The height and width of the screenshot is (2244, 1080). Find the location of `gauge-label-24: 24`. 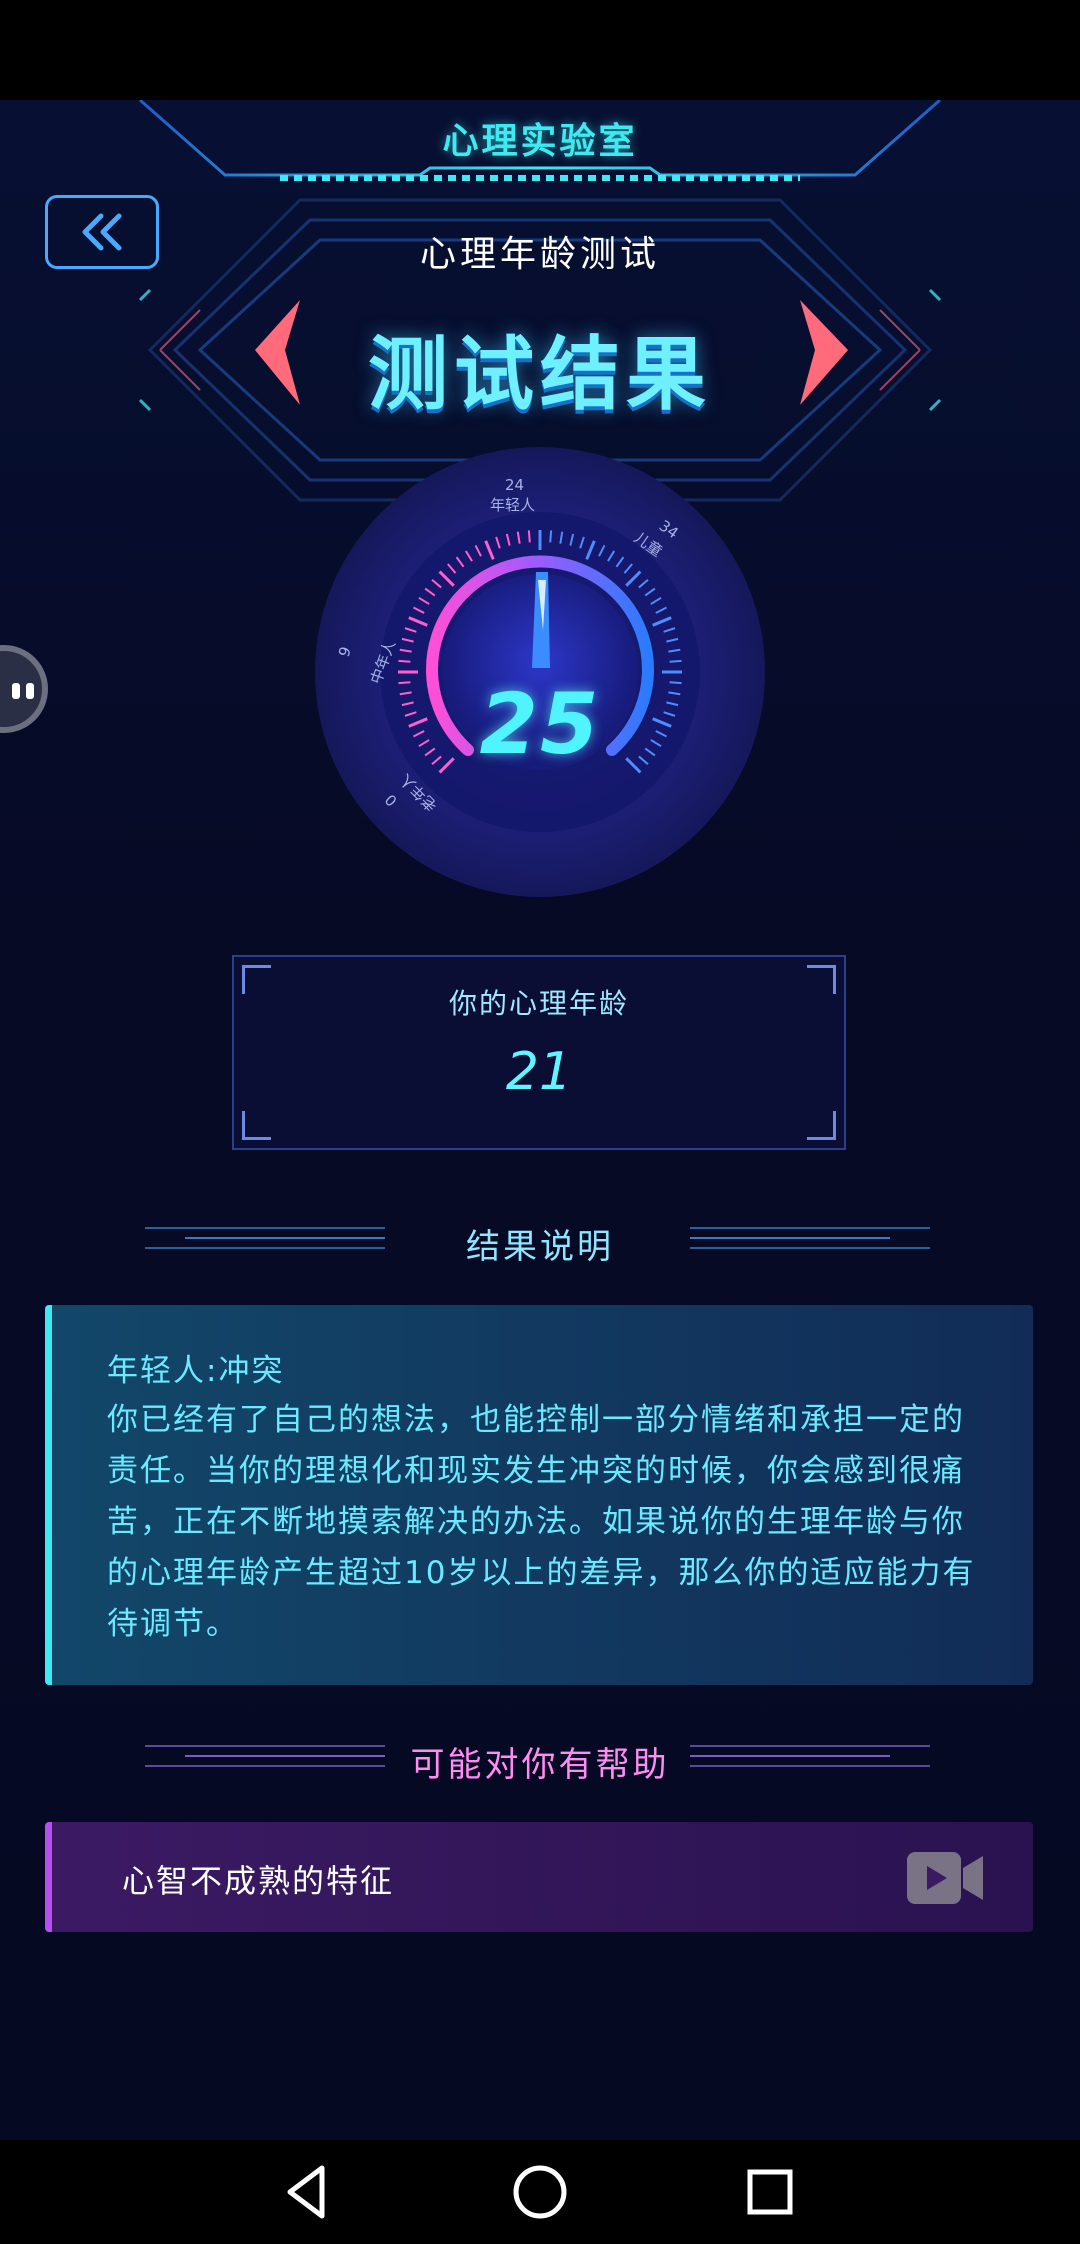

gauge-label-24: 24 is located at coordinates (514, 485).